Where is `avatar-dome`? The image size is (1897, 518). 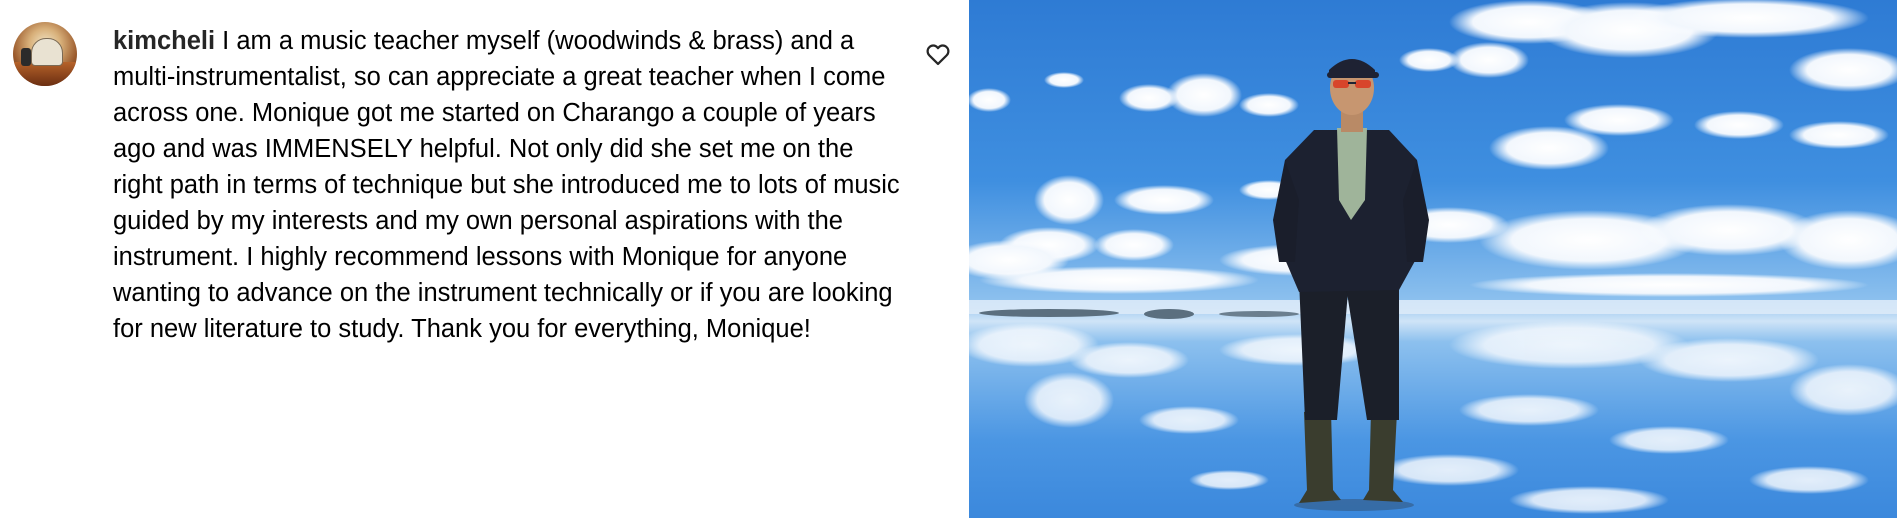 avatar-dome is located at coordinates (47, 52).